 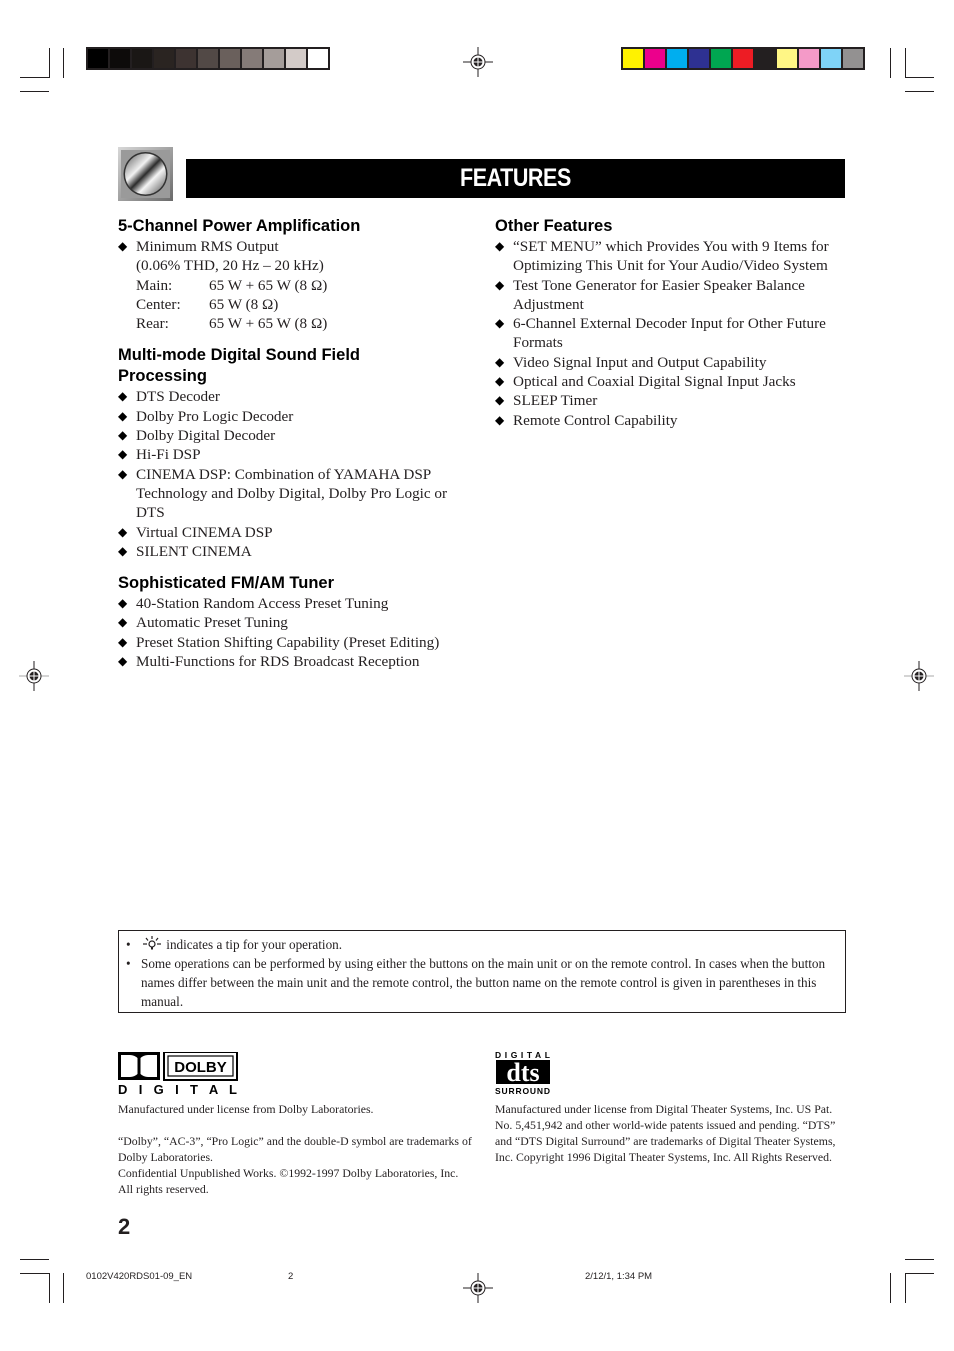 What do you see at coordinates (291, 1276) in the screenshot?
I see `slug-page: 2` at bounding box center [291, 1276].